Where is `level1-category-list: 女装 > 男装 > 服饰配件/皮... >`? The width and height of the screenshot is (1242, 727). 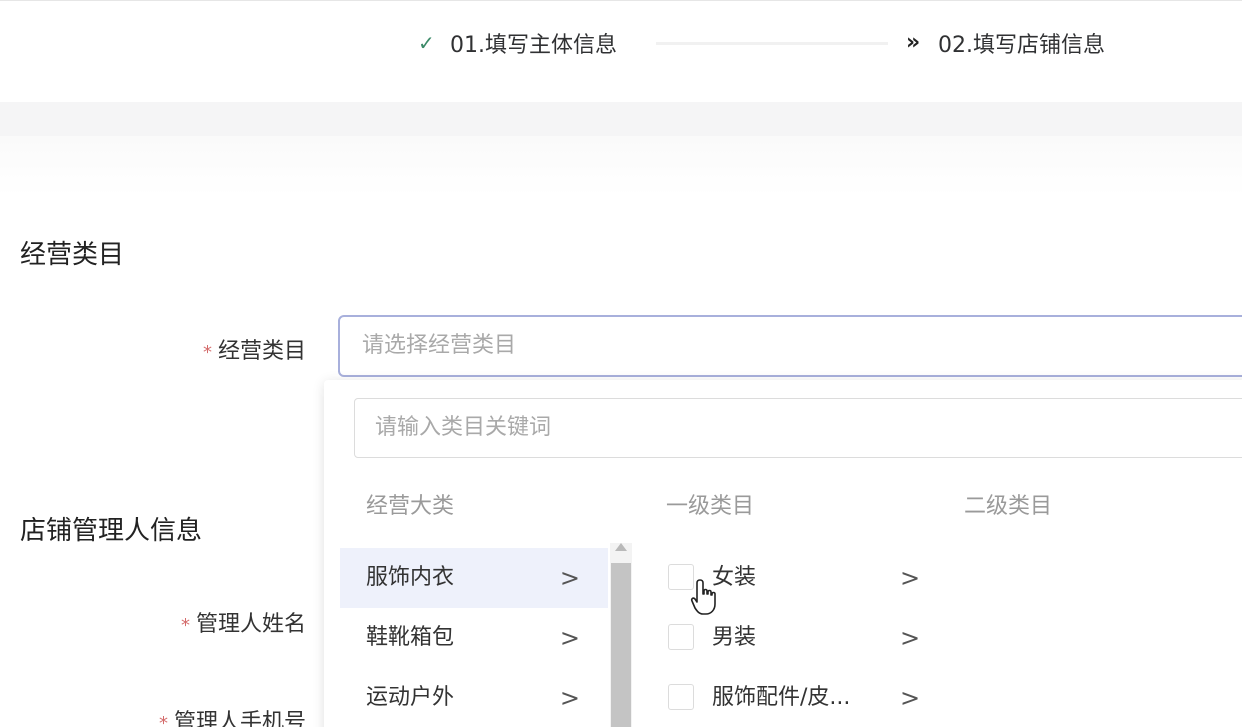 level1-category-list: 女装 > 男装 > 服饰配件/皮... > is located at coordinates (794, 637).